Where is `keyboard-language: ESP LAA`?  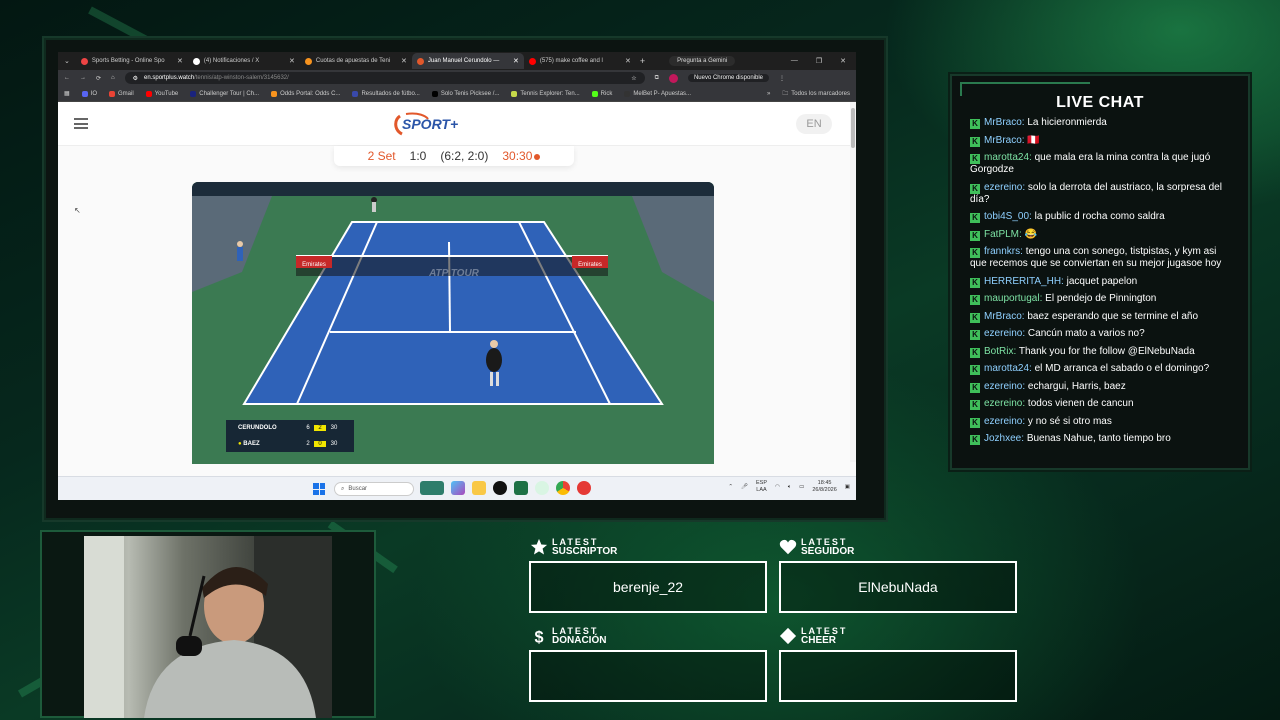 keyboard-language: ESP LAA is located at coordinates (761, 487).